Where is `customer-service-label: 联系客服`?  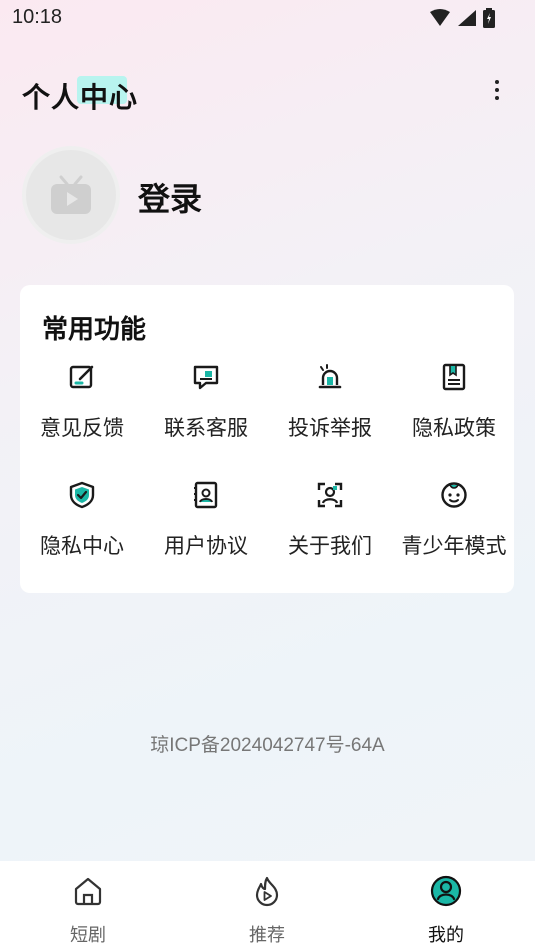 customer-service-label: 联系客服 is located at coordinates (206, 428).